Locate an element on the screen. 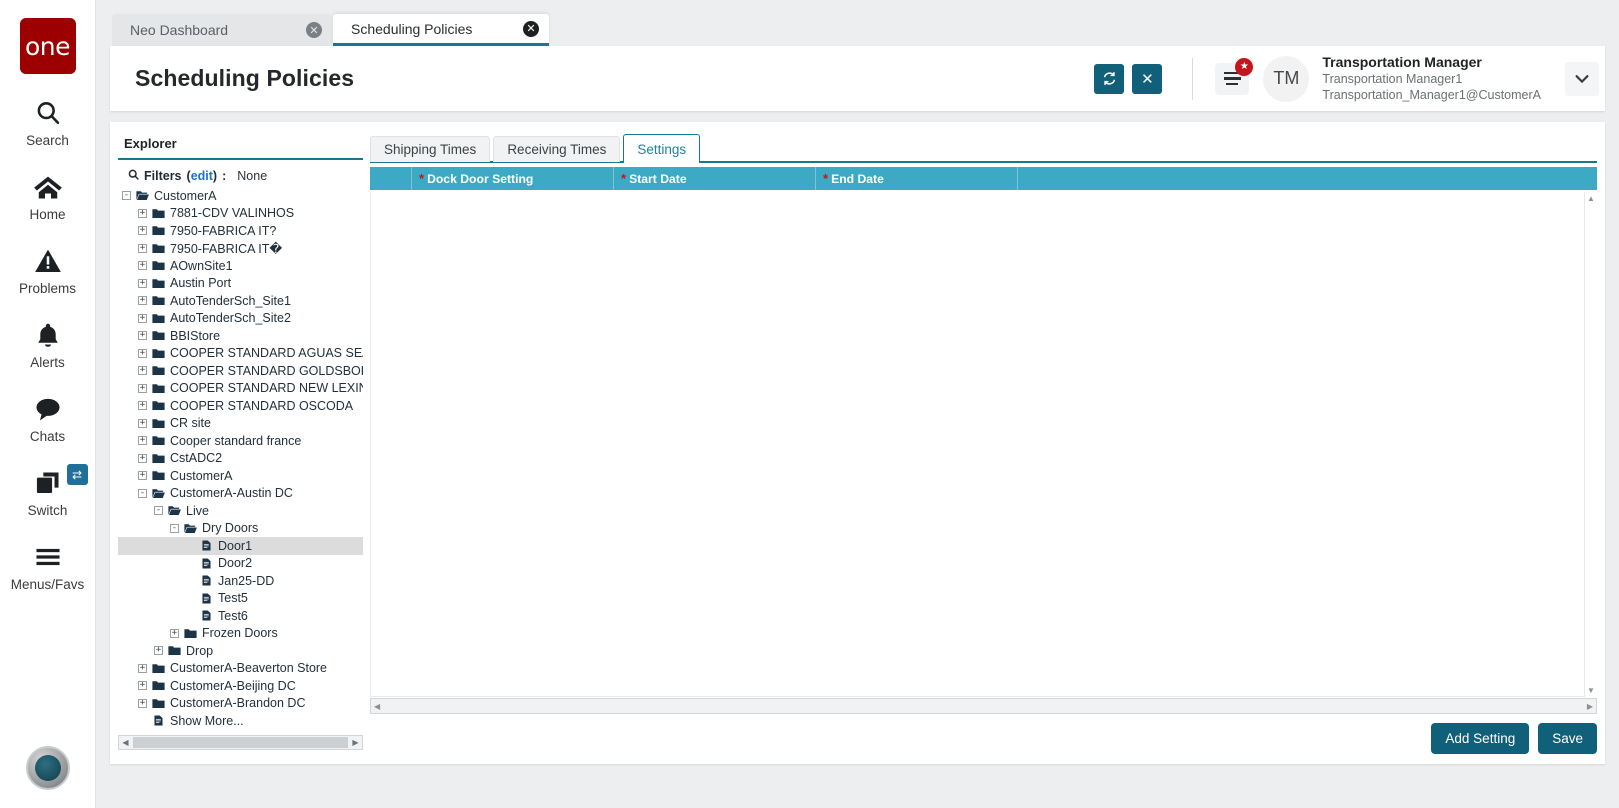 This screenshot has height=808, width=1619. tab-settings: Settings is located at coordinates (662, 148).